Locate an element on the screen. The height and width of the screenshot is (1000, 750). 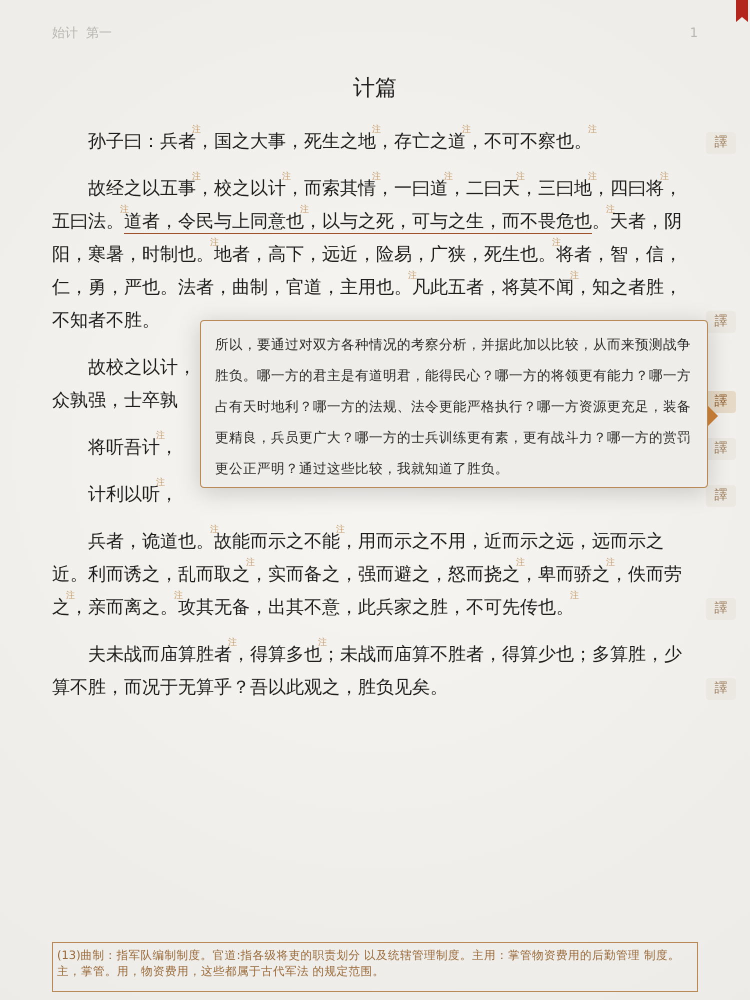
section-label: 第一 is located at coordinates (99, 34).